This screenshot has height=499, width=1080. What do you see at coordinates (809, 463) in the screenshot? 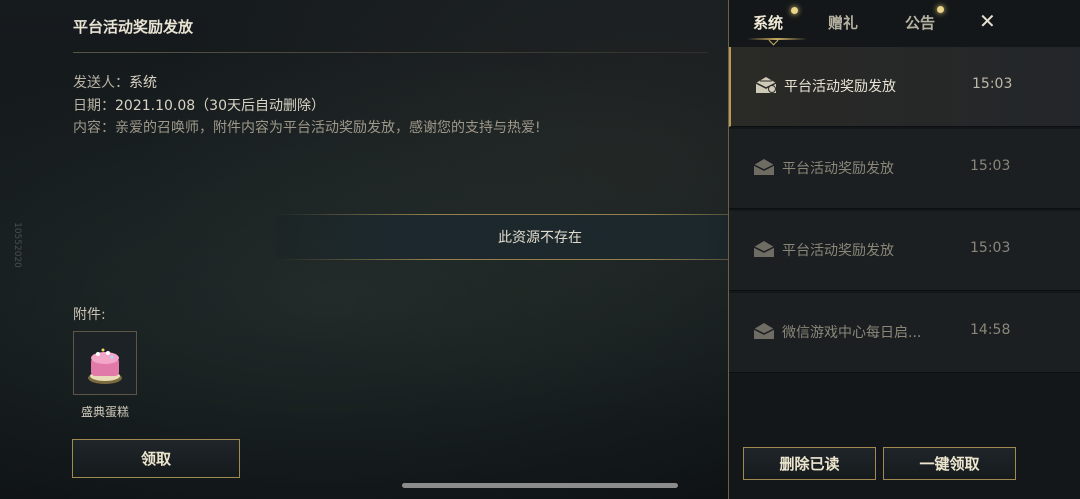
I see `delete-read-button: 删除已读` at bounding box center [809, 463].